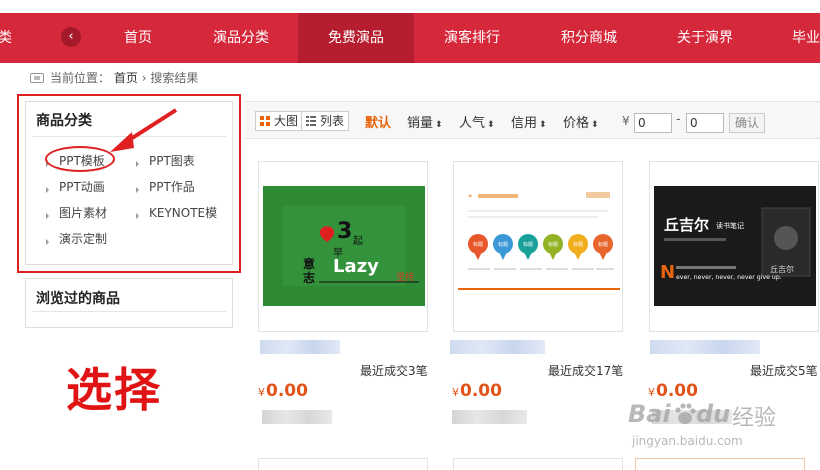 This screenshot has height=470, width=820. Describe the element at coordinates (80, 78) in the screenshot. I see `breadcrumb-prefix: 当前位置：` at that location.